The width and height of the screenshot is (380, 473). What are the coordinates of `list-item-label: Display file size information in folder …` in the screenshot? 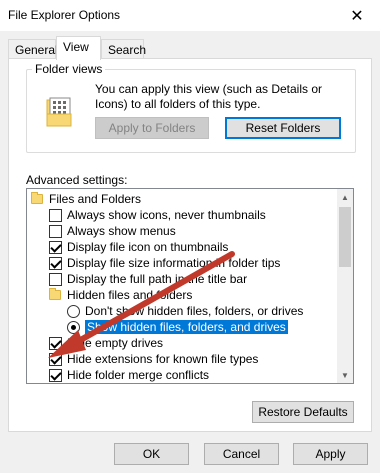 It's located at (173, 263).